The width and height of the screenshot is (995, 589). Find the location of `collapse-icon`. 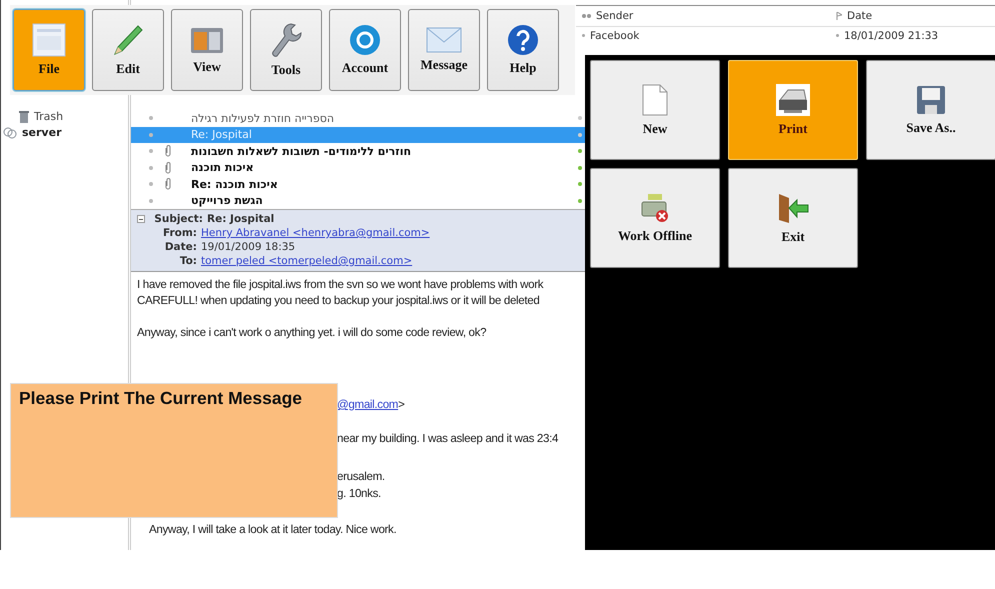

collapse-icon is located at coordinates (141, 219).